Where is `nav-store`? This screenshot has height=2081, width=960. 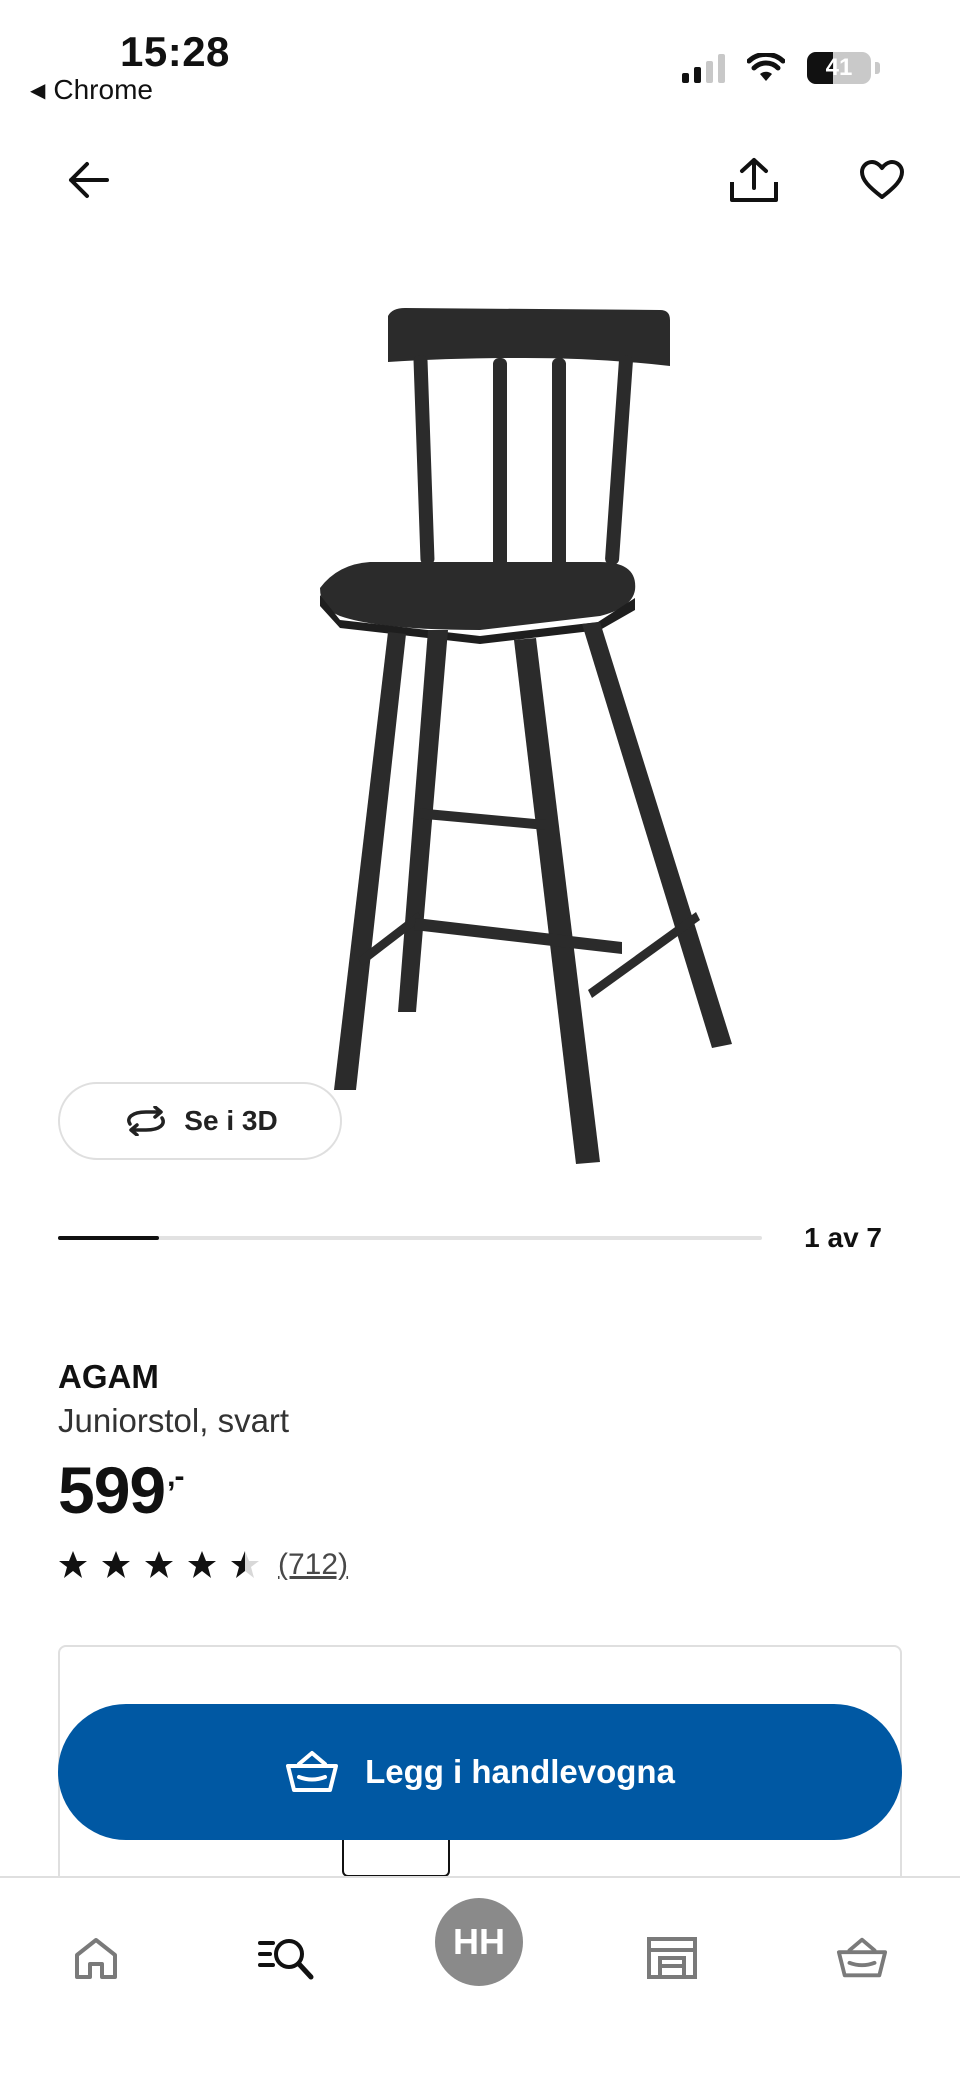
nav-store is located at coordinates (672, 1958).